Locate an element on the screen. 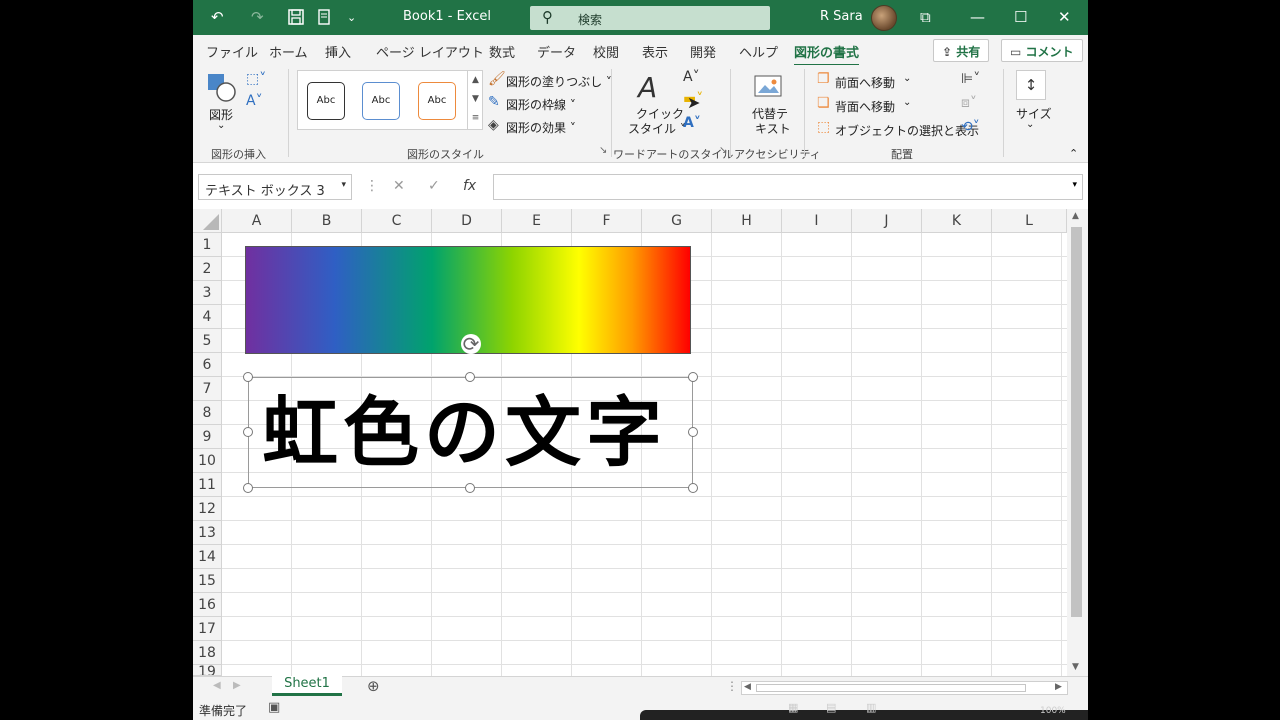 The height and width of the screenshot is (720, 1280). insert-function-icon: fx is located at coordinates (469, 186).